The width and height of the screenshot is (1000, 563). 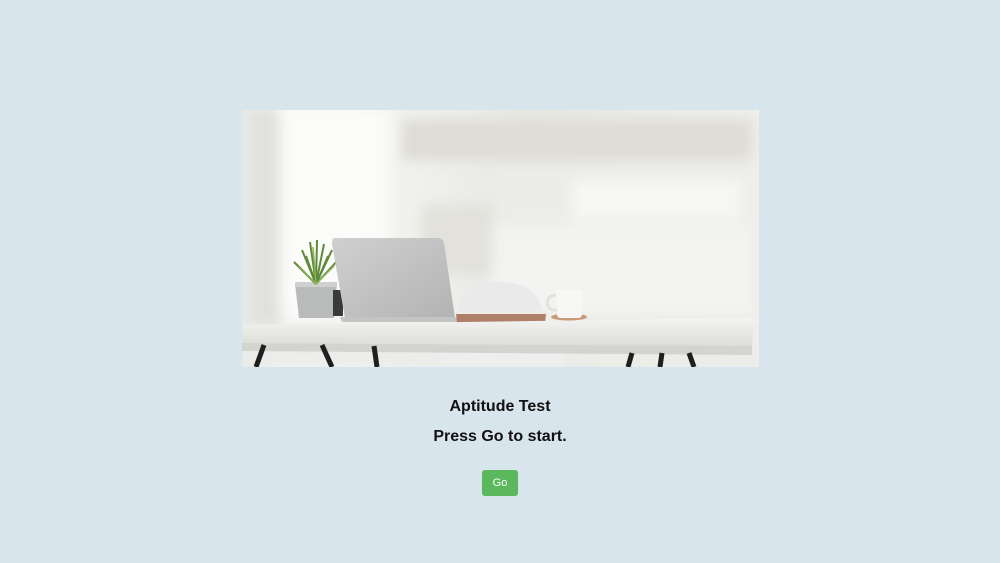 I want to click on page-title: Aptitude Test, so click(x=500, y=406).